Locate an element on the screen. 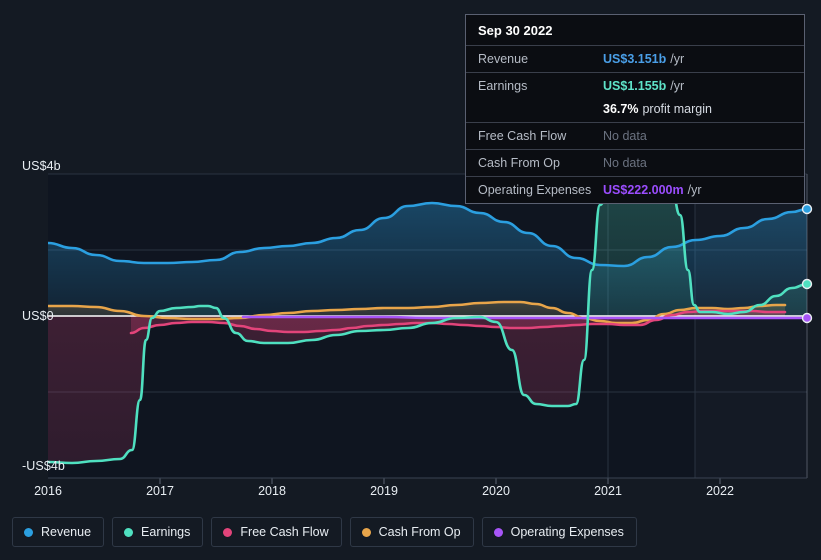 This screenshot has height=560, width=821. legend-item-revenue: Revenue is located at coordinates (58, 532).